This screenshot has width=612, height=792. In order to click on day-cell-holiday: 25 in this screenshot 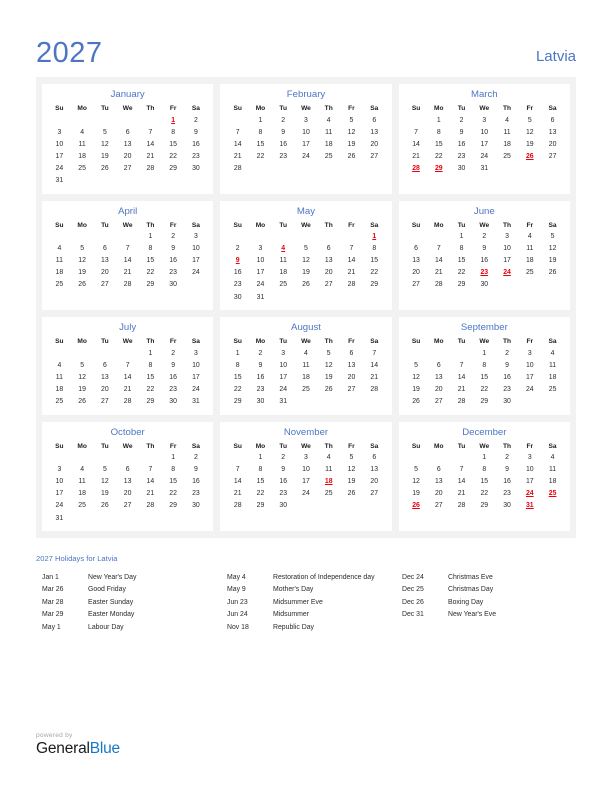, I will do `click(552, 494)`.